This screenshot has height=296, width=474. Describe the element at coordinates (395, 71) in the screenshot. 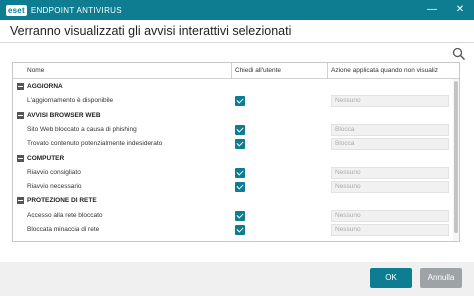

I see `column-header-action: Azione applicata quando non visualiz` at that location.